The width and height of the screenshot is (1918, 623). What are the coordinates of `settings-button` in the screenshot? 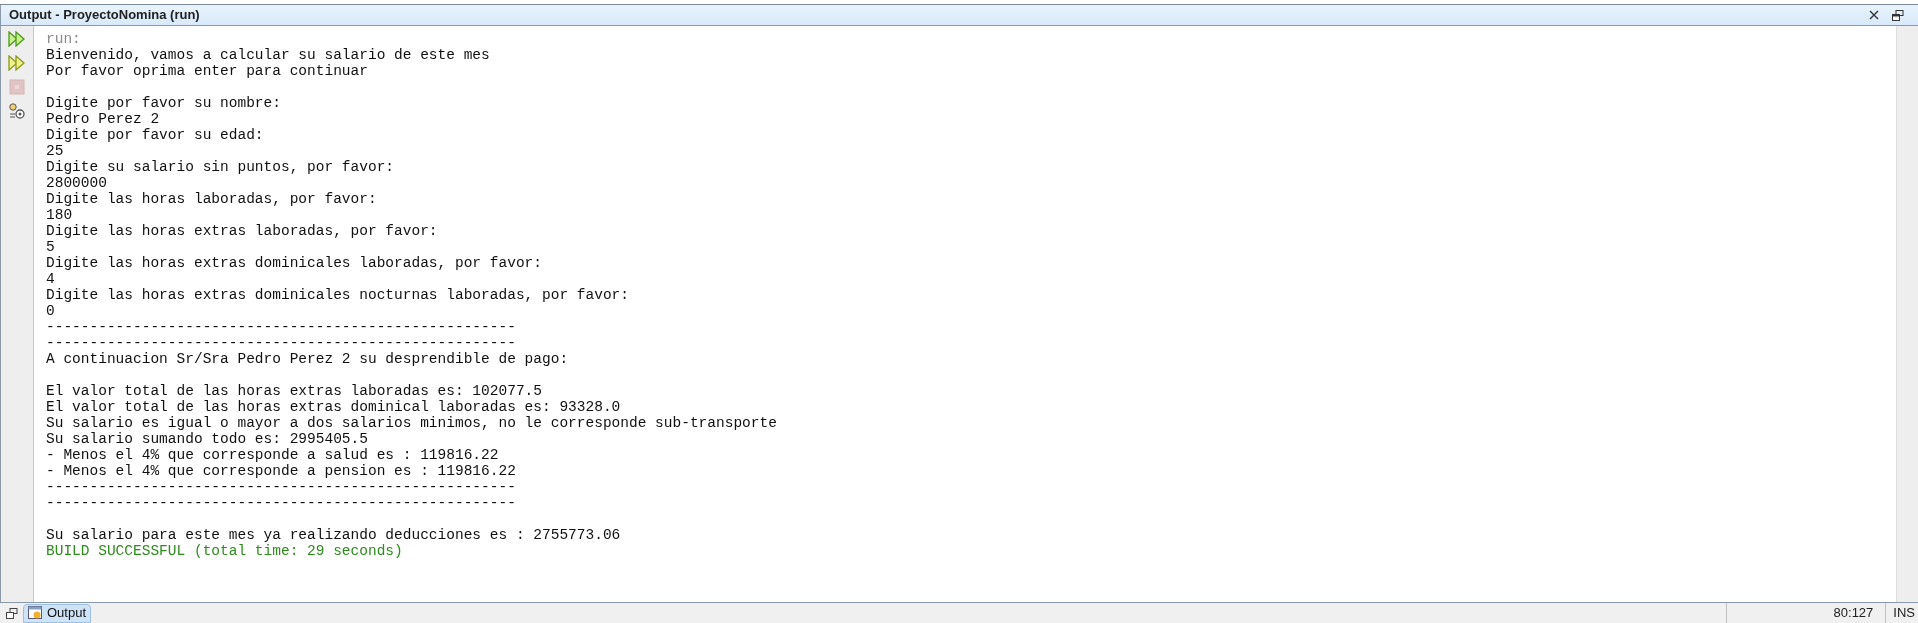 It's located at (17, 110).